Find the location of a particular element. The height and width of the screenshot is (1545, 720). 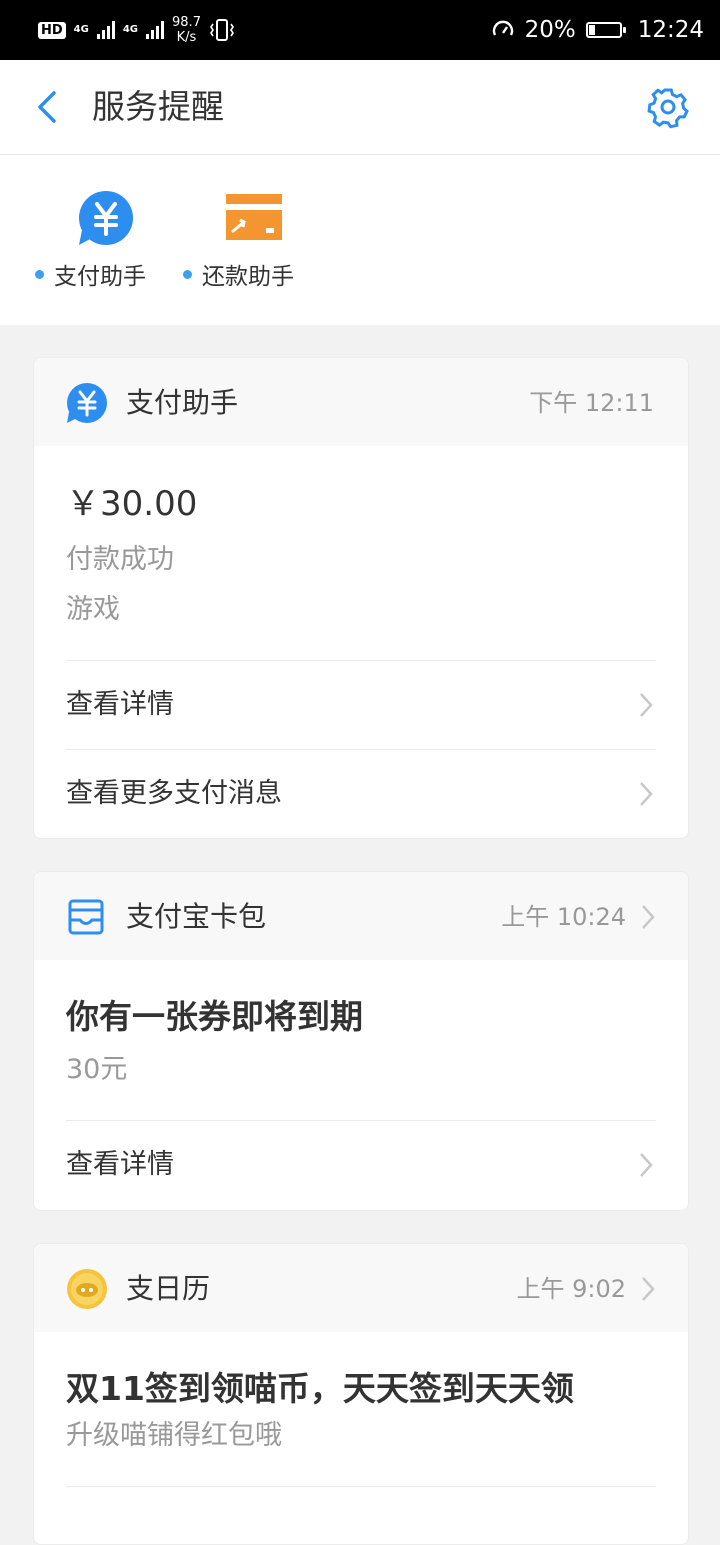

card-time: 上午 9:02 is located at coordinates (571, 1289).